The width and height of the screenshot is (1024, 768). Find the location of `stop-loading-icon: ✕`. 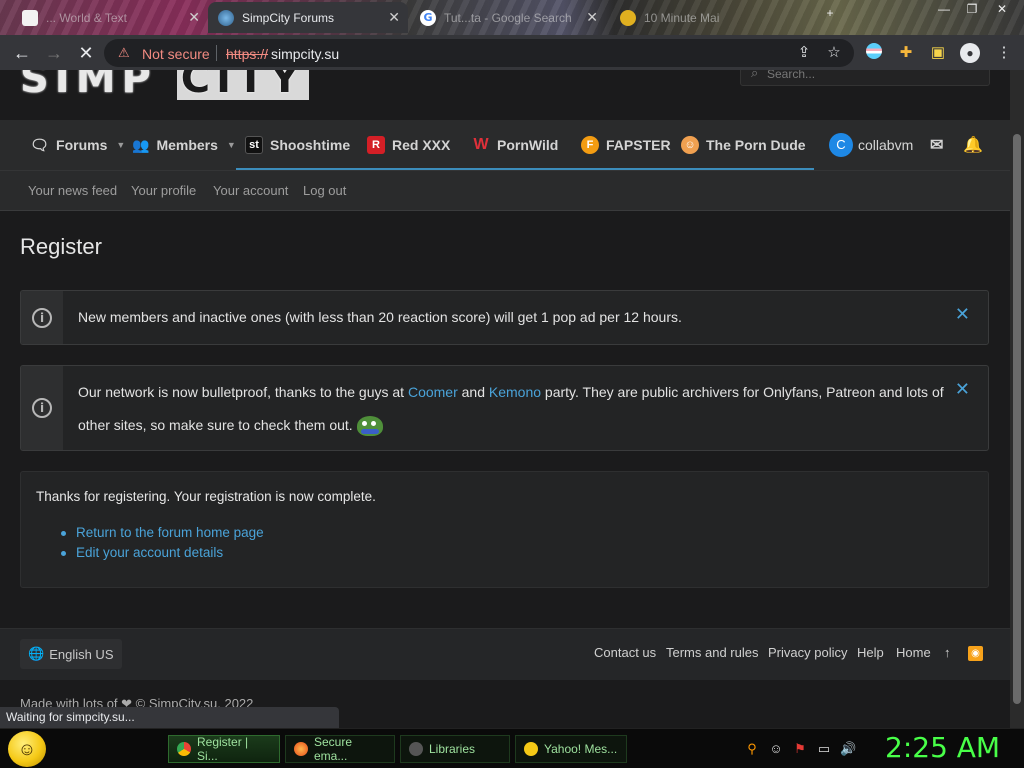

stop-loading-icon: ✕ is located at coordinates (86, 53).